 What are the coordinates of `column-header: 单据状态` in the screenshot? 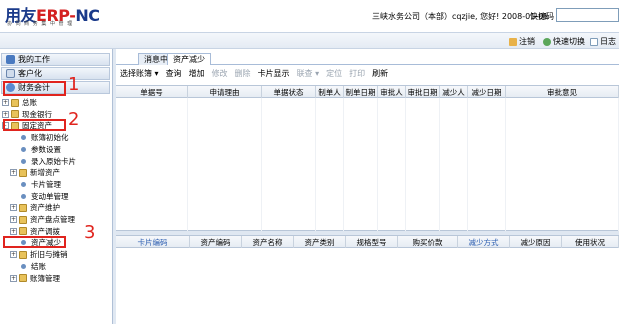 It's located at (289, 92).